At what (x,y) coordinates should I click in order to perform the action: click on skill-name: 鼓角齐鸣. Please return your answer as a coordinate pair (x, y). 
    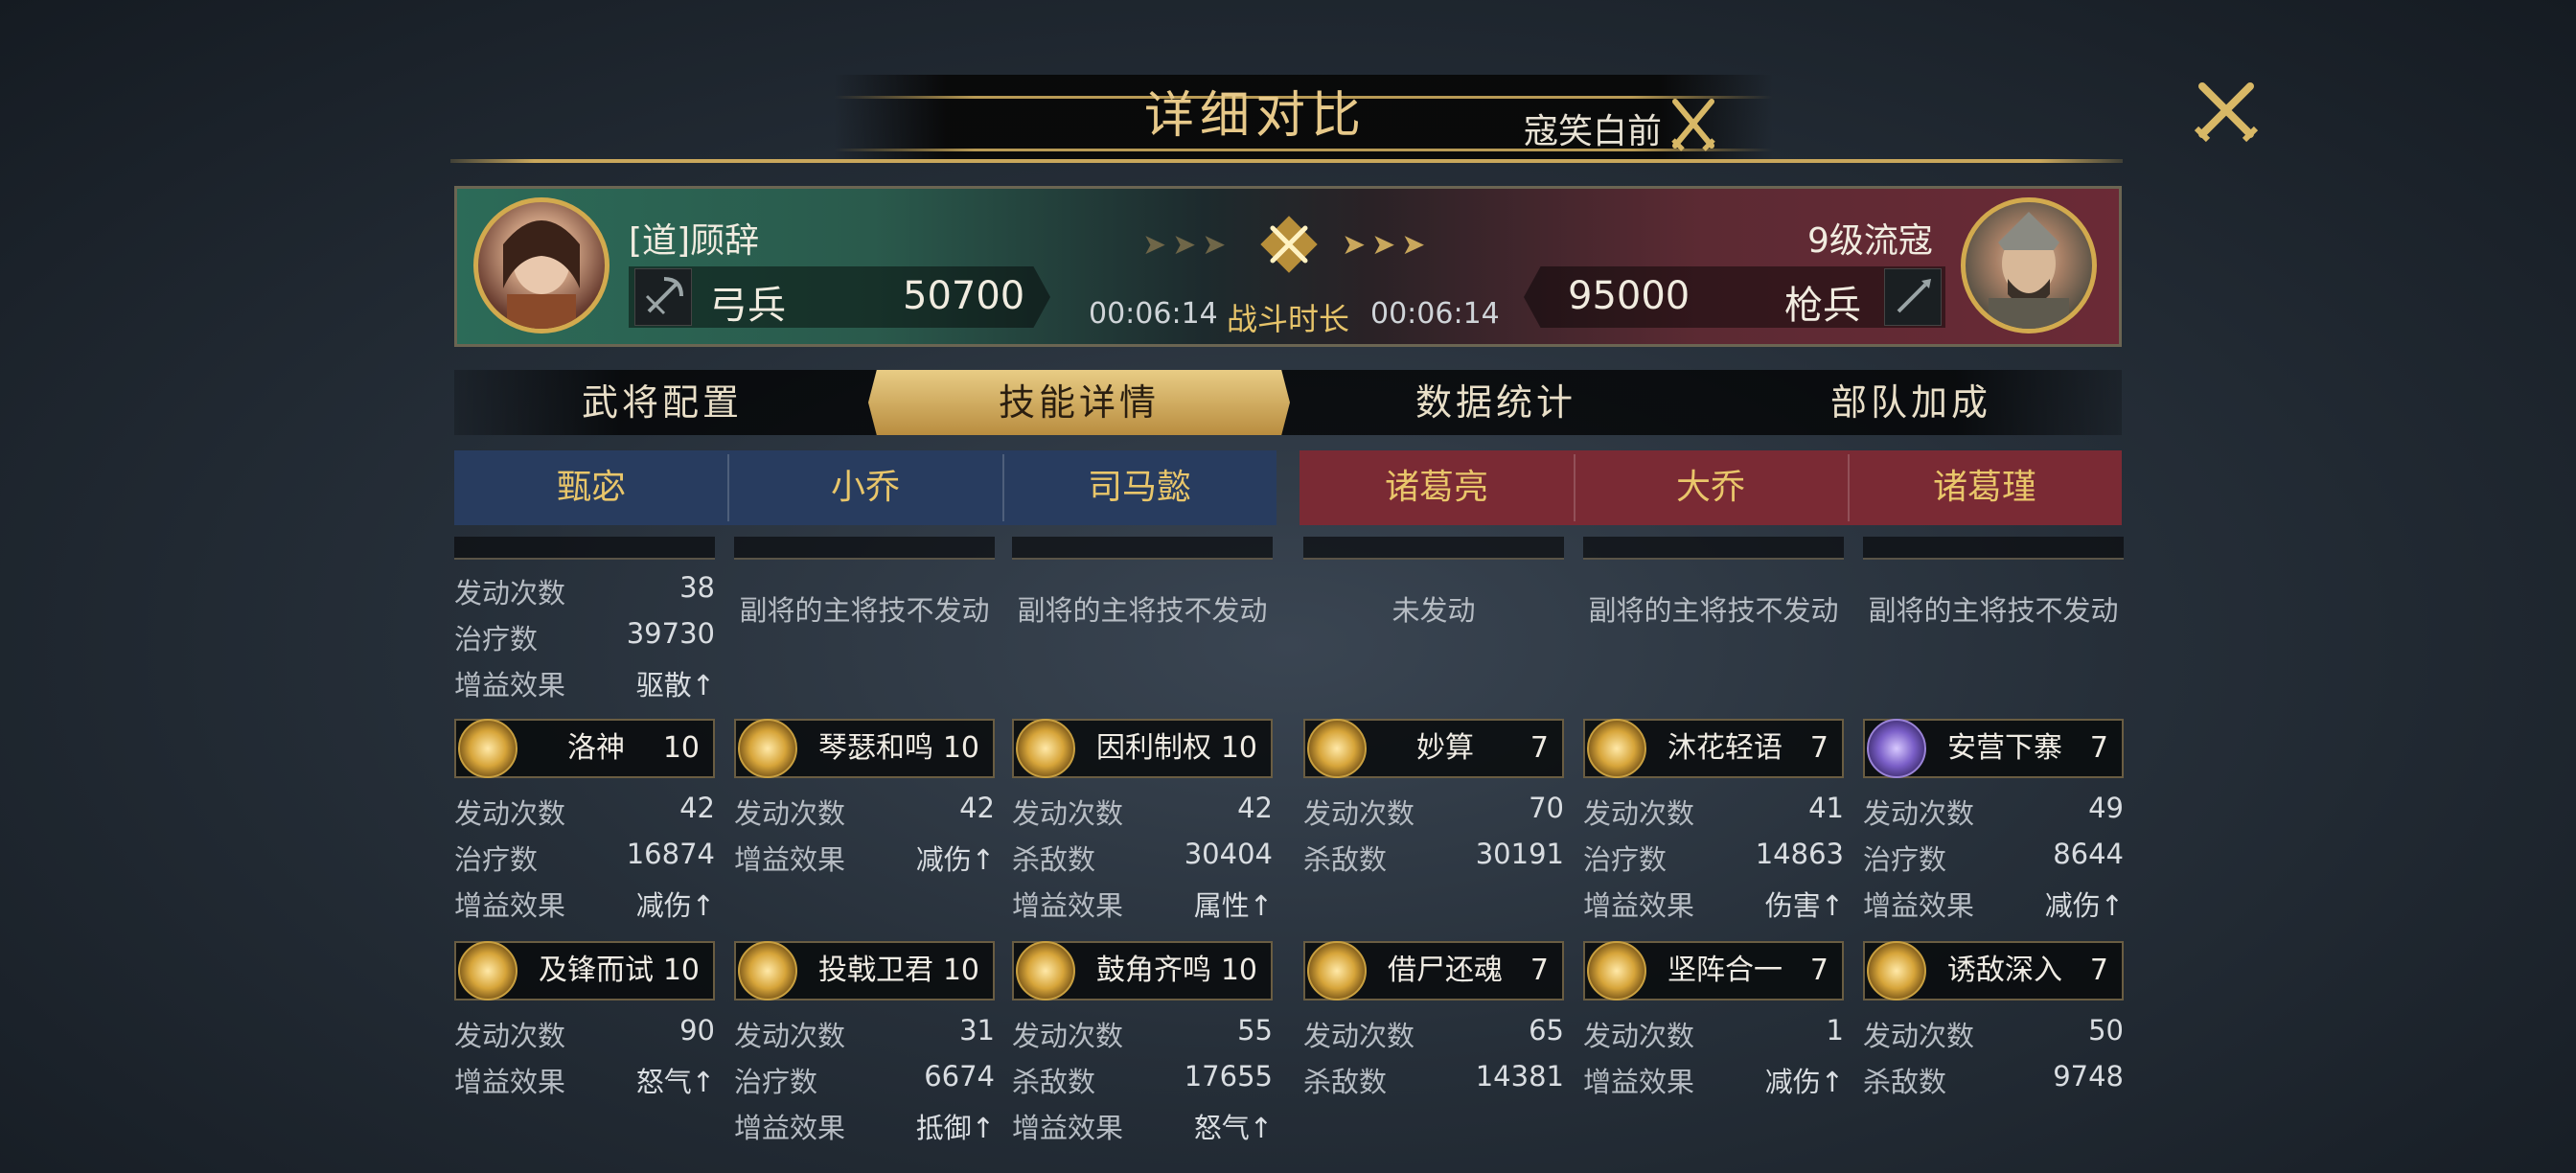
    Looking at the image, I should click on (1153, 970).